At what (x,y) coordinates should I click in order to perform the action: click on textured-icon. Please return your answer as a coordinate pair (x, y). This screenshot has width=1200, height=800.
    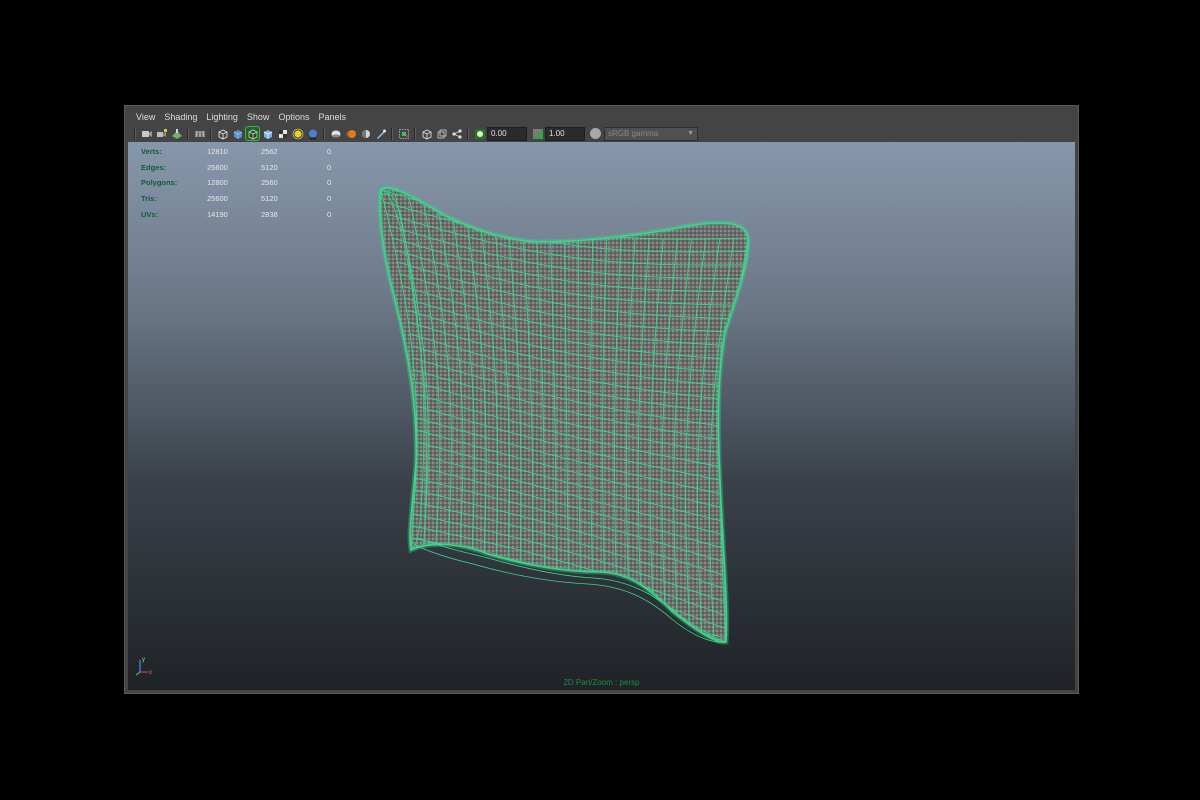
    Looking at the image, I should click on (282, 133).